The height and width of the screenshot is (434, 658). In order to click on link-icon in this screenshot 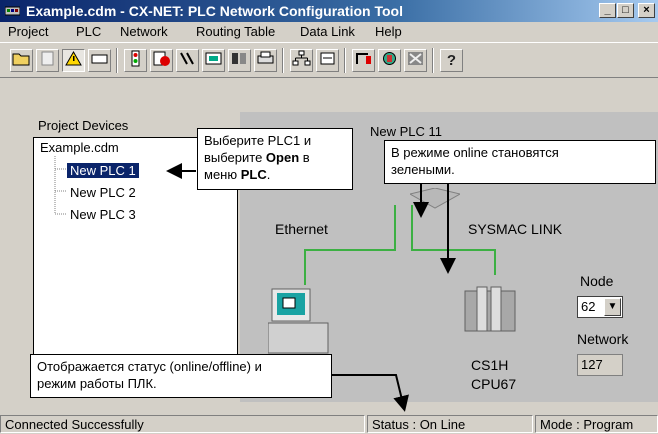, I will do `click(327, 60)`.